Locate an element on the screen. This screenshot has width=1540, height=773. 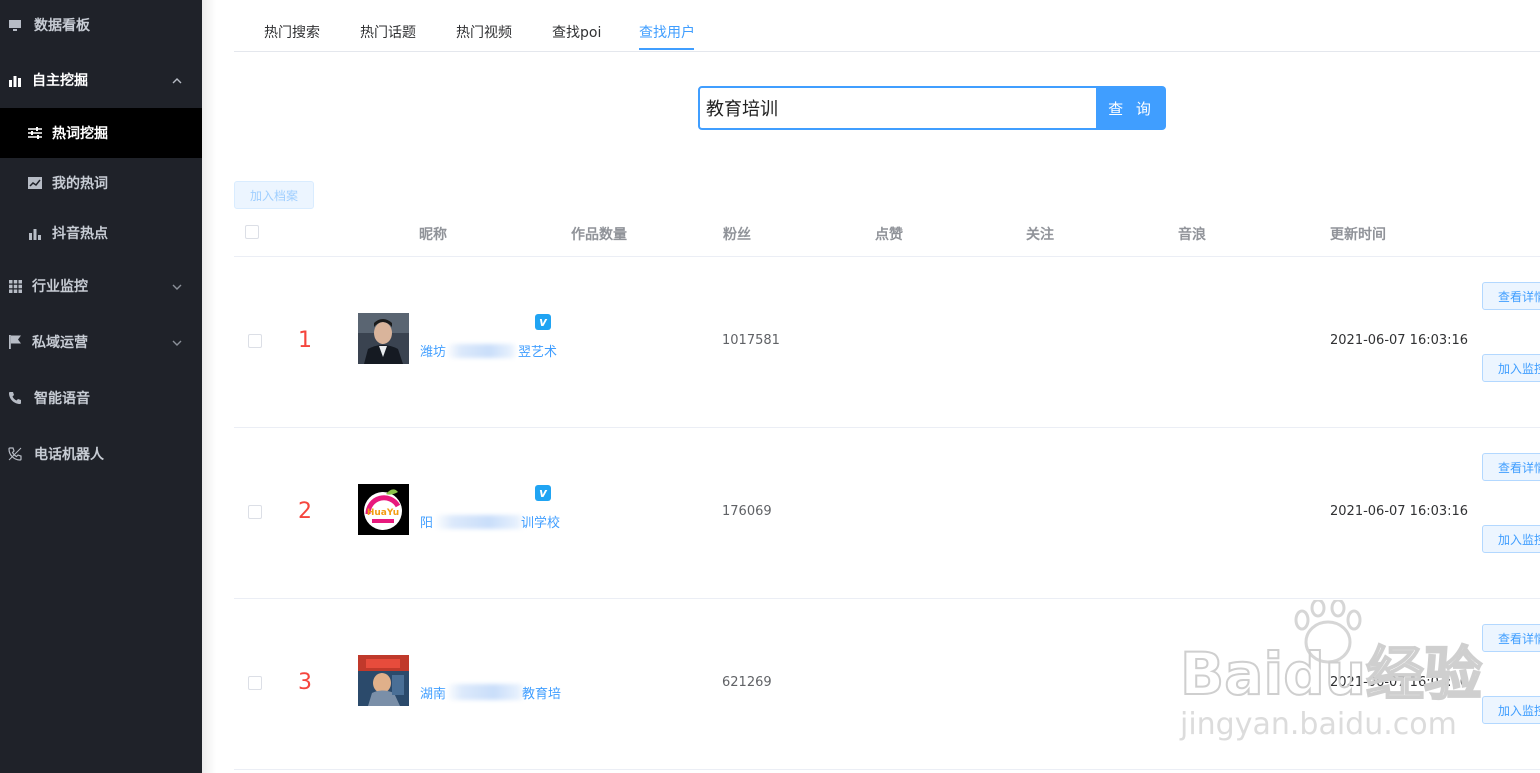
nickname-start: 阳 is located at coordinates (426, 521).